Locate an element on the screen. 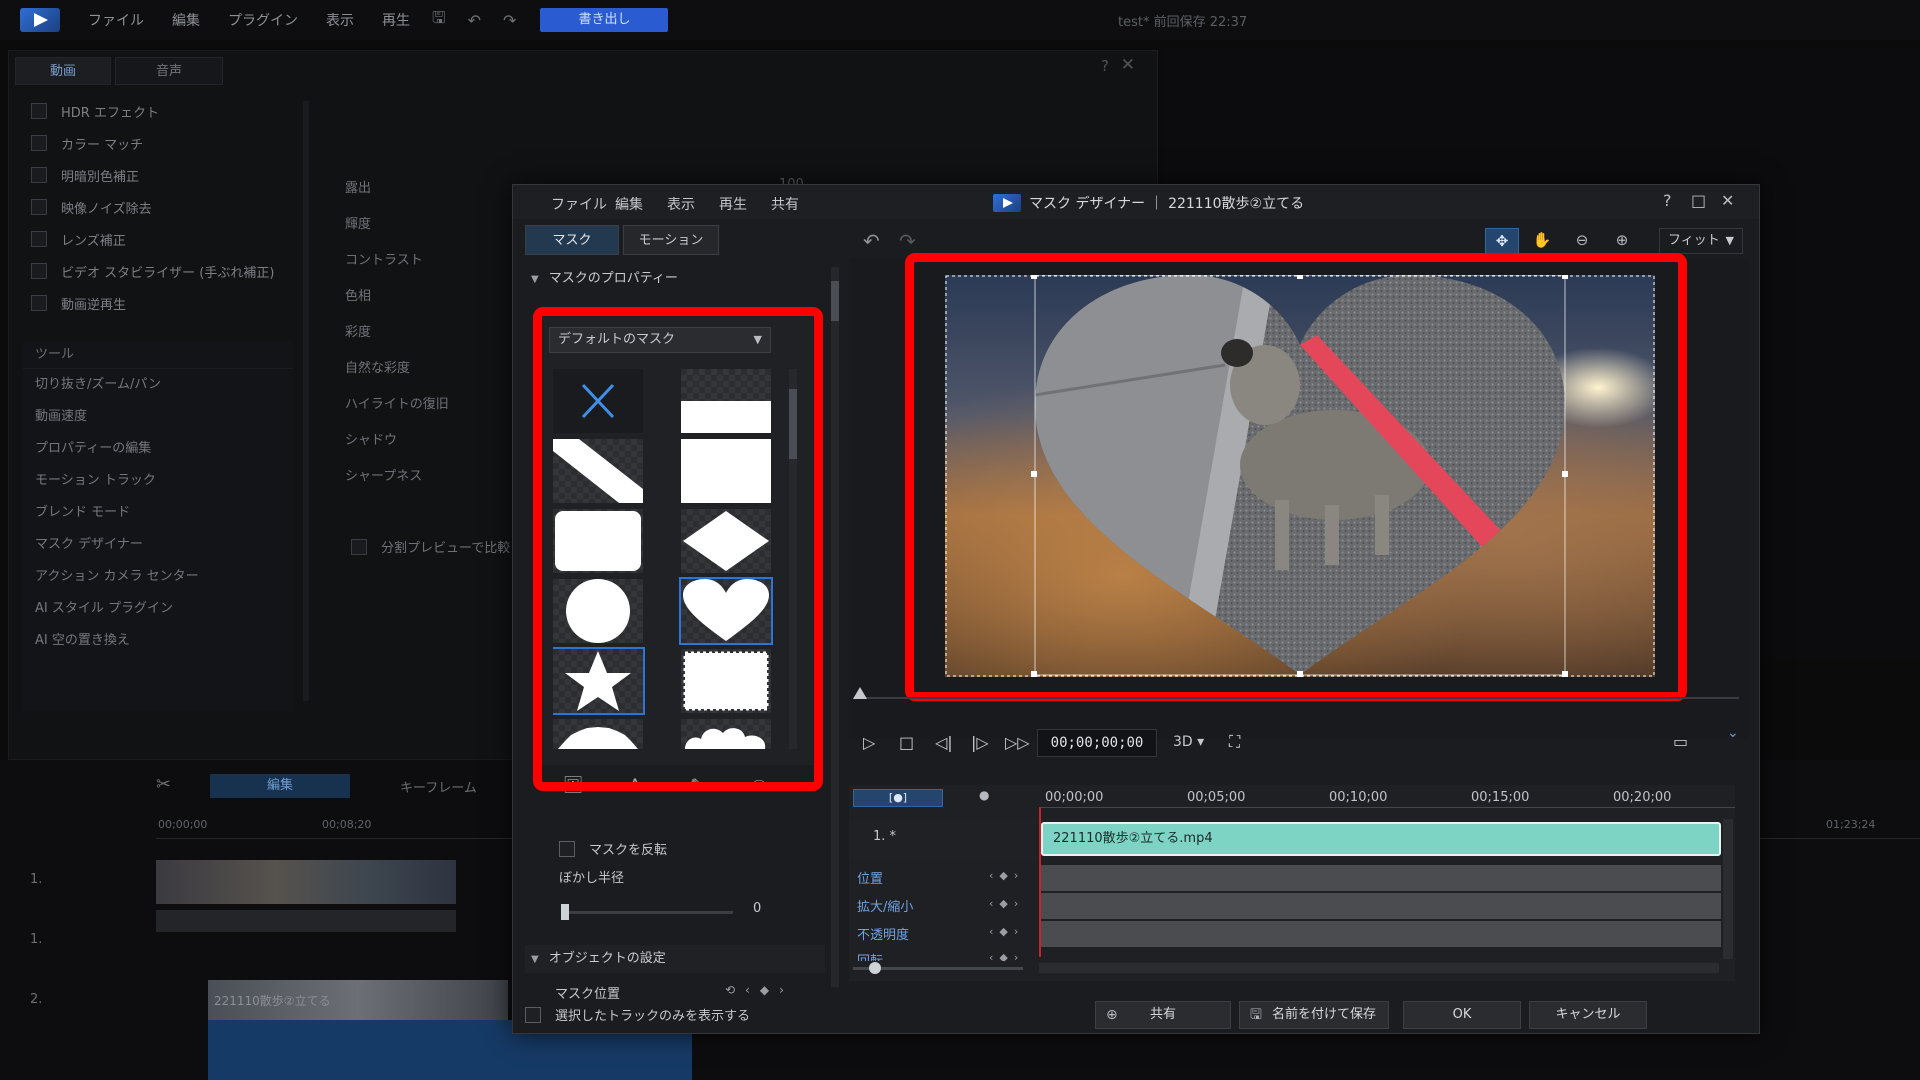 Image resolution: width=1920 pixels, height=1080 pixels. effect-row: HDR エフェクト is located at coordinates (158, 111).